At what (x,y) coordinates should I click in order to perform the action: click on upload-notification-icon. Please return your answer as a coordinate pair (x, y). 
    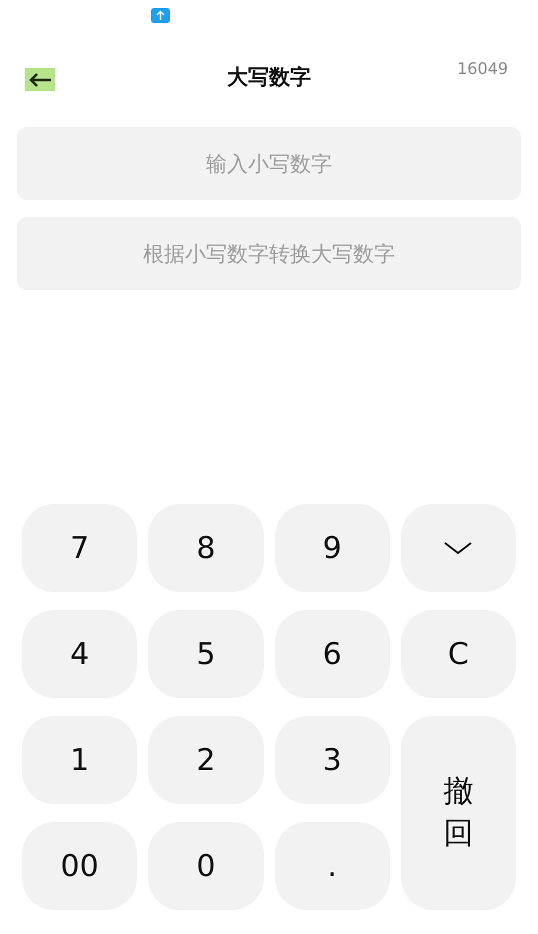
    Looking at the image, I should click on (160, 15).